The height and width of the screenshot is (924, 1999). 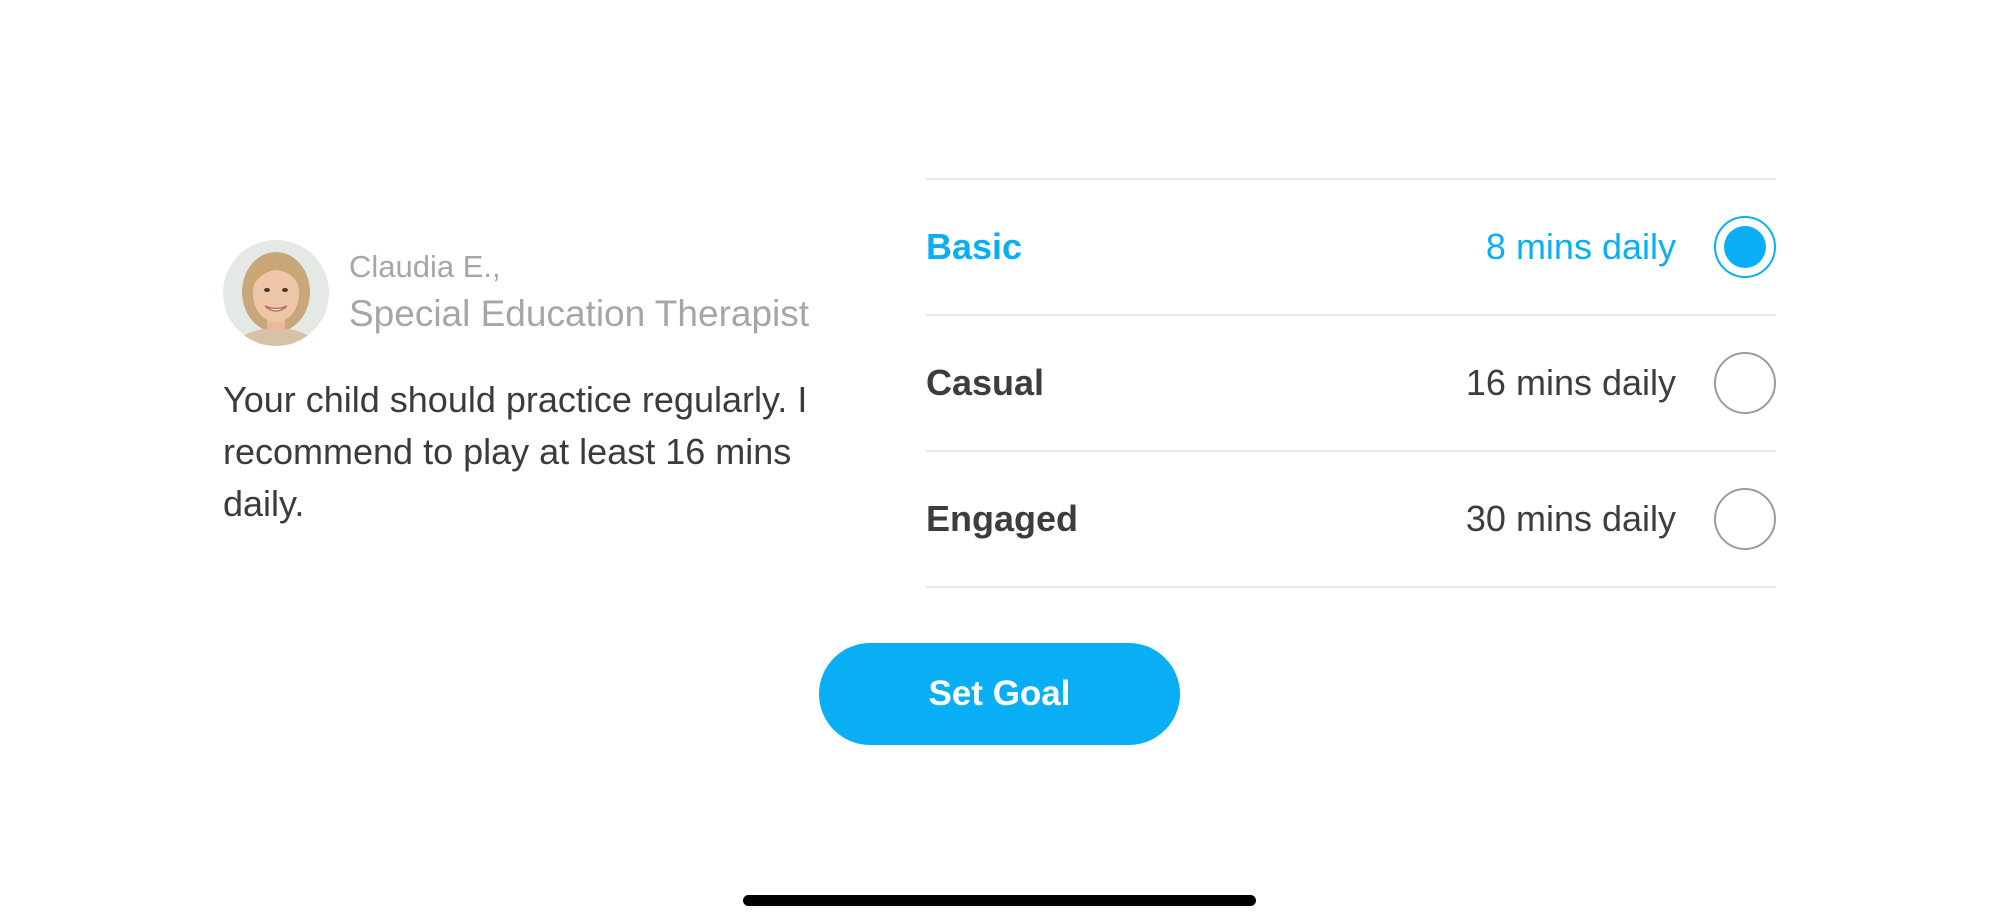 What do you see at coordinates (1351, 520) in the screenshot?
I see `goal-option-engaged: Engaged 30 mins daily` at bounding box center [1351, 520].